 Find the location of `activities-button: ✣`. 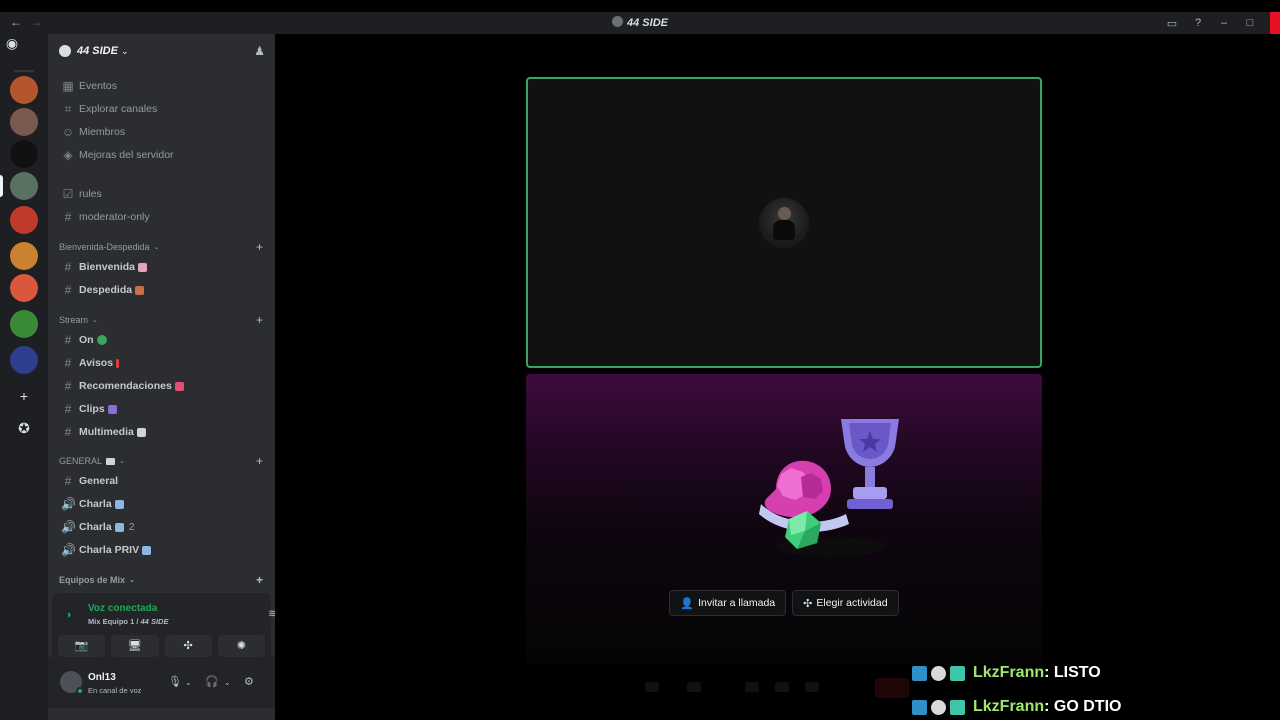

activities-button: ✣ is located at coordinates (188, 646).